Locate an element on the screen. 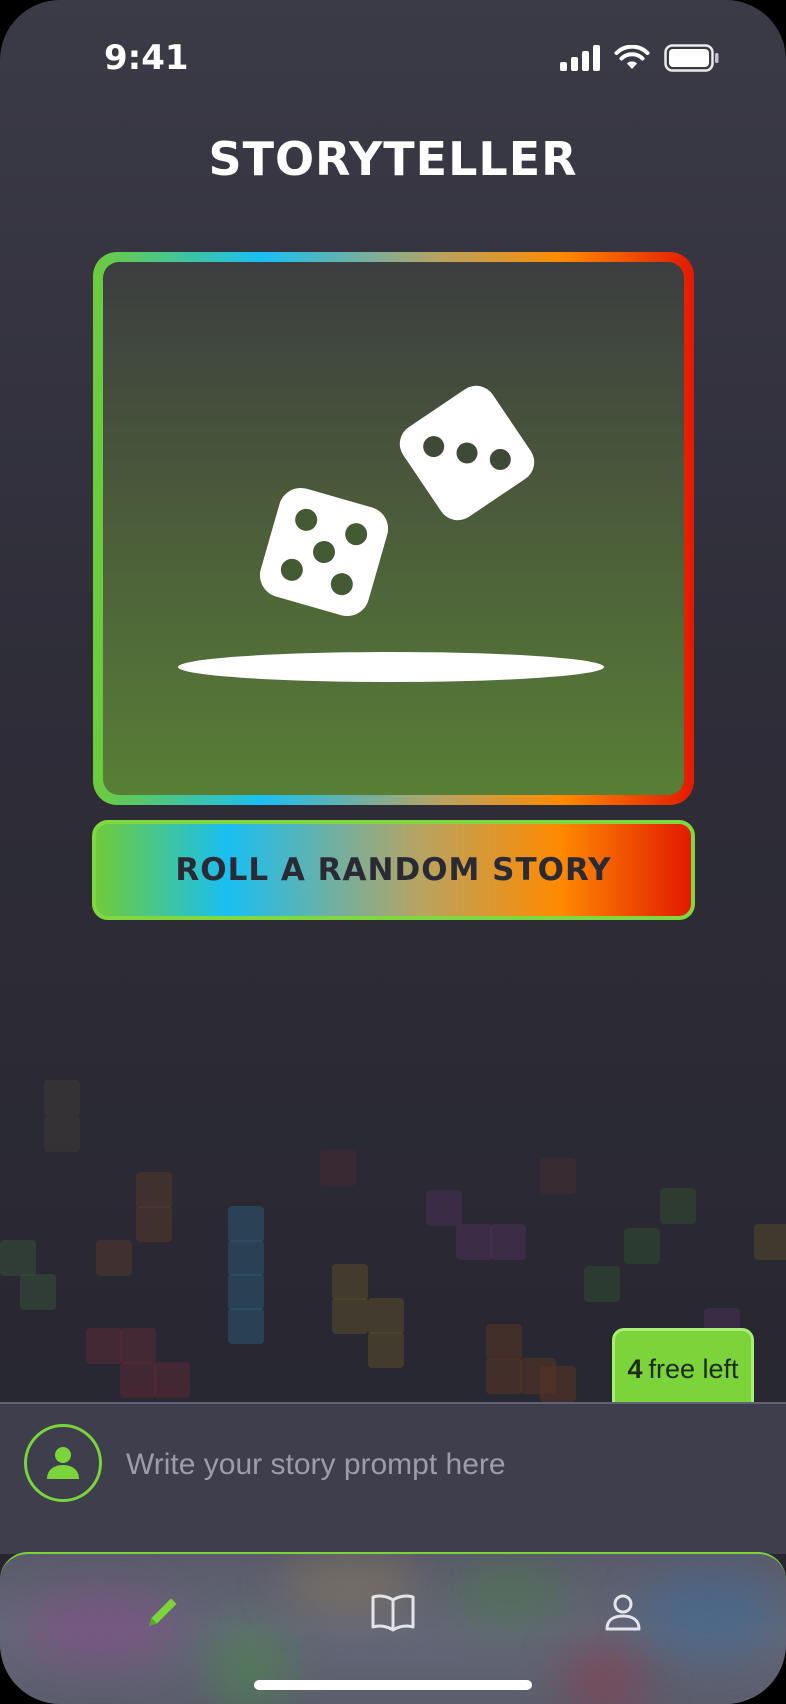 Image resolution: width=786 pixels, height=1704 pixels. tab-bar is located at coordinates (393, 1628).